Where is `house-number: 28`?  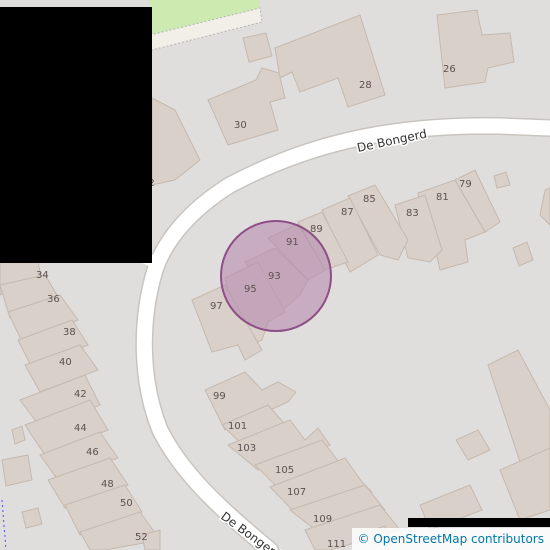 house-number: 28 is located at coordinates (365, 85).